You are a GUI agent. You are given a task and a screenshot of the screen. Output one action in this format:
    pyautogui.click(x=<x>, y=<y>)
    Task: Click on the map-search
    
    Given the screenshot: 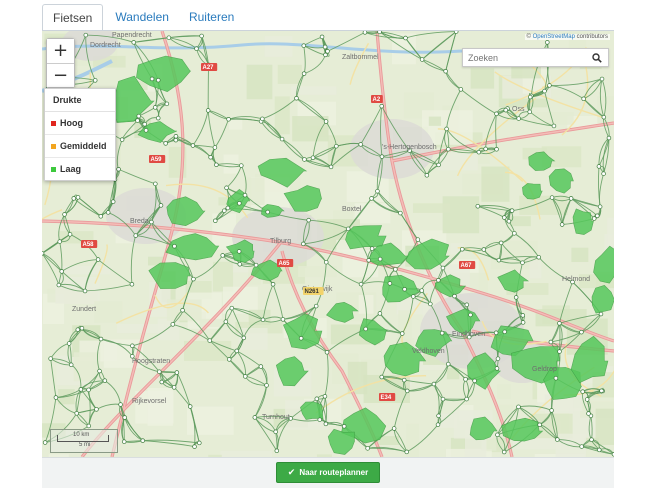 What is the action you would take?
    pyautogui.click(x=535, y=57)
    